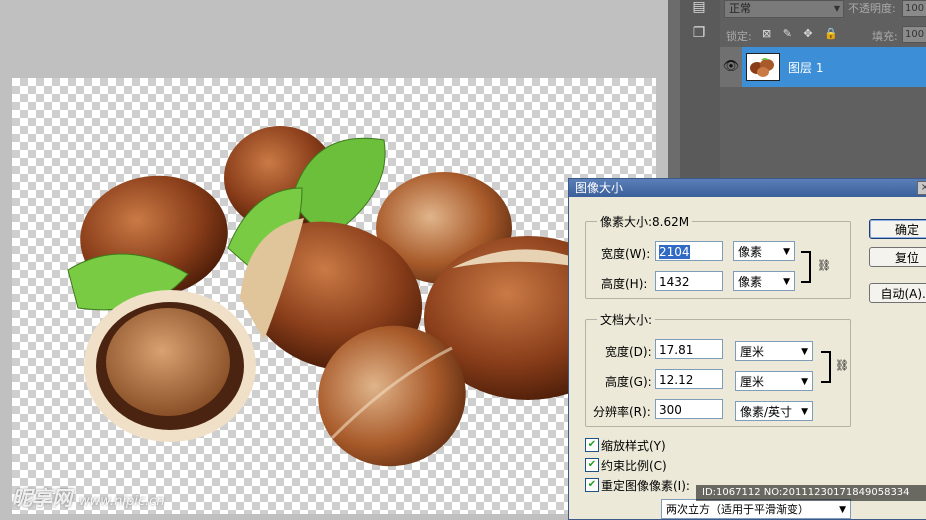 The height and width of the screenshot is (520, 926). Describe the element at coordinates (914, 34) in the screenshot. I see `fill-input: 100` at that location.